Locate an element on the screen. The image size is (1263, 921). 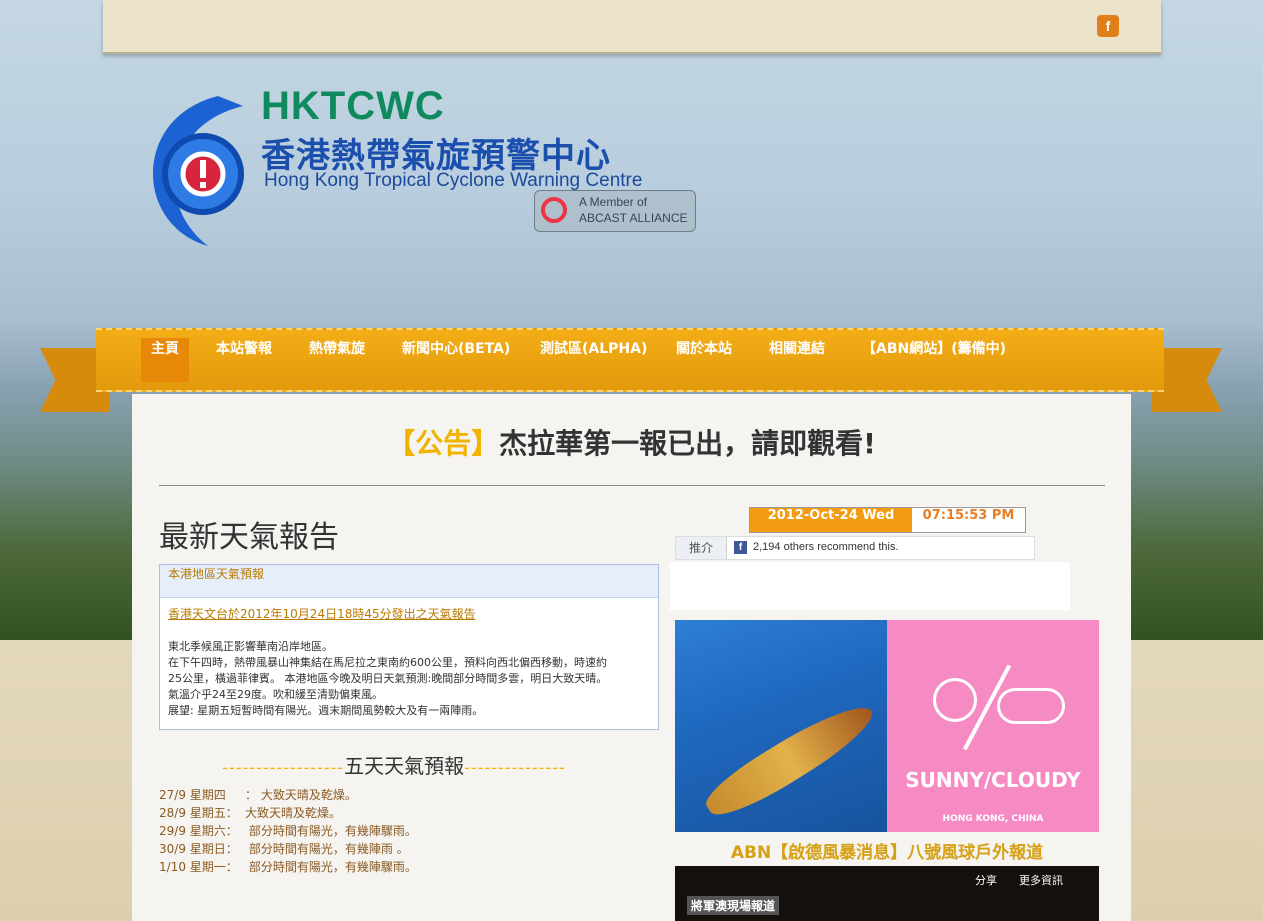
facebook-like-bar: 推介 f 2,194 others recommend this. is located at coordinates (855, 548).